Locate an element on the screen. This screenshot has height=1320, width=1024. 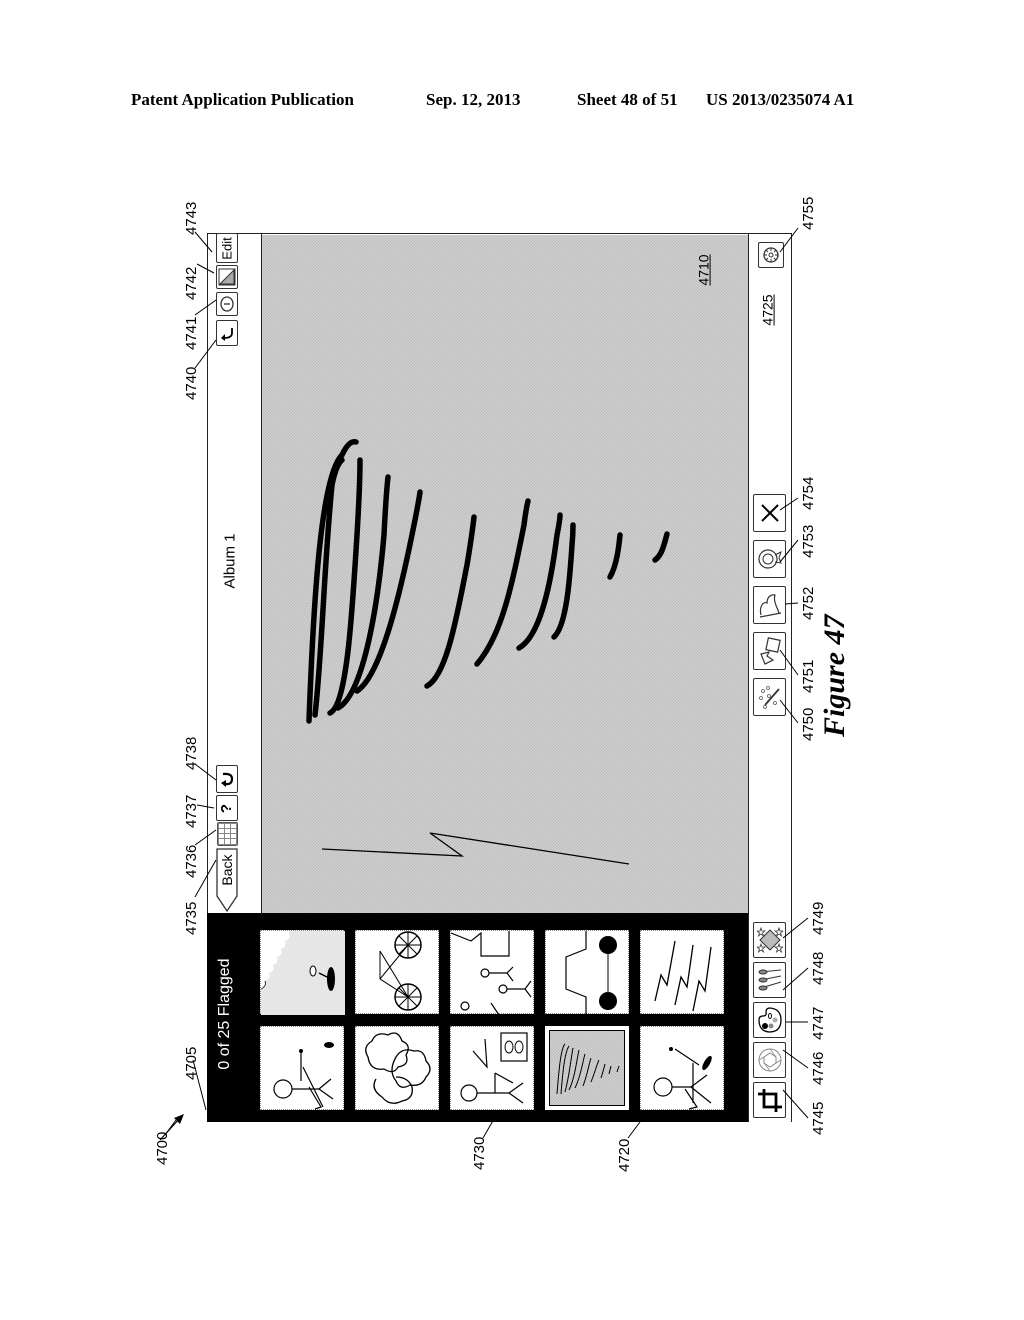
help-button-label: ? is located at coordinates (227, 808).